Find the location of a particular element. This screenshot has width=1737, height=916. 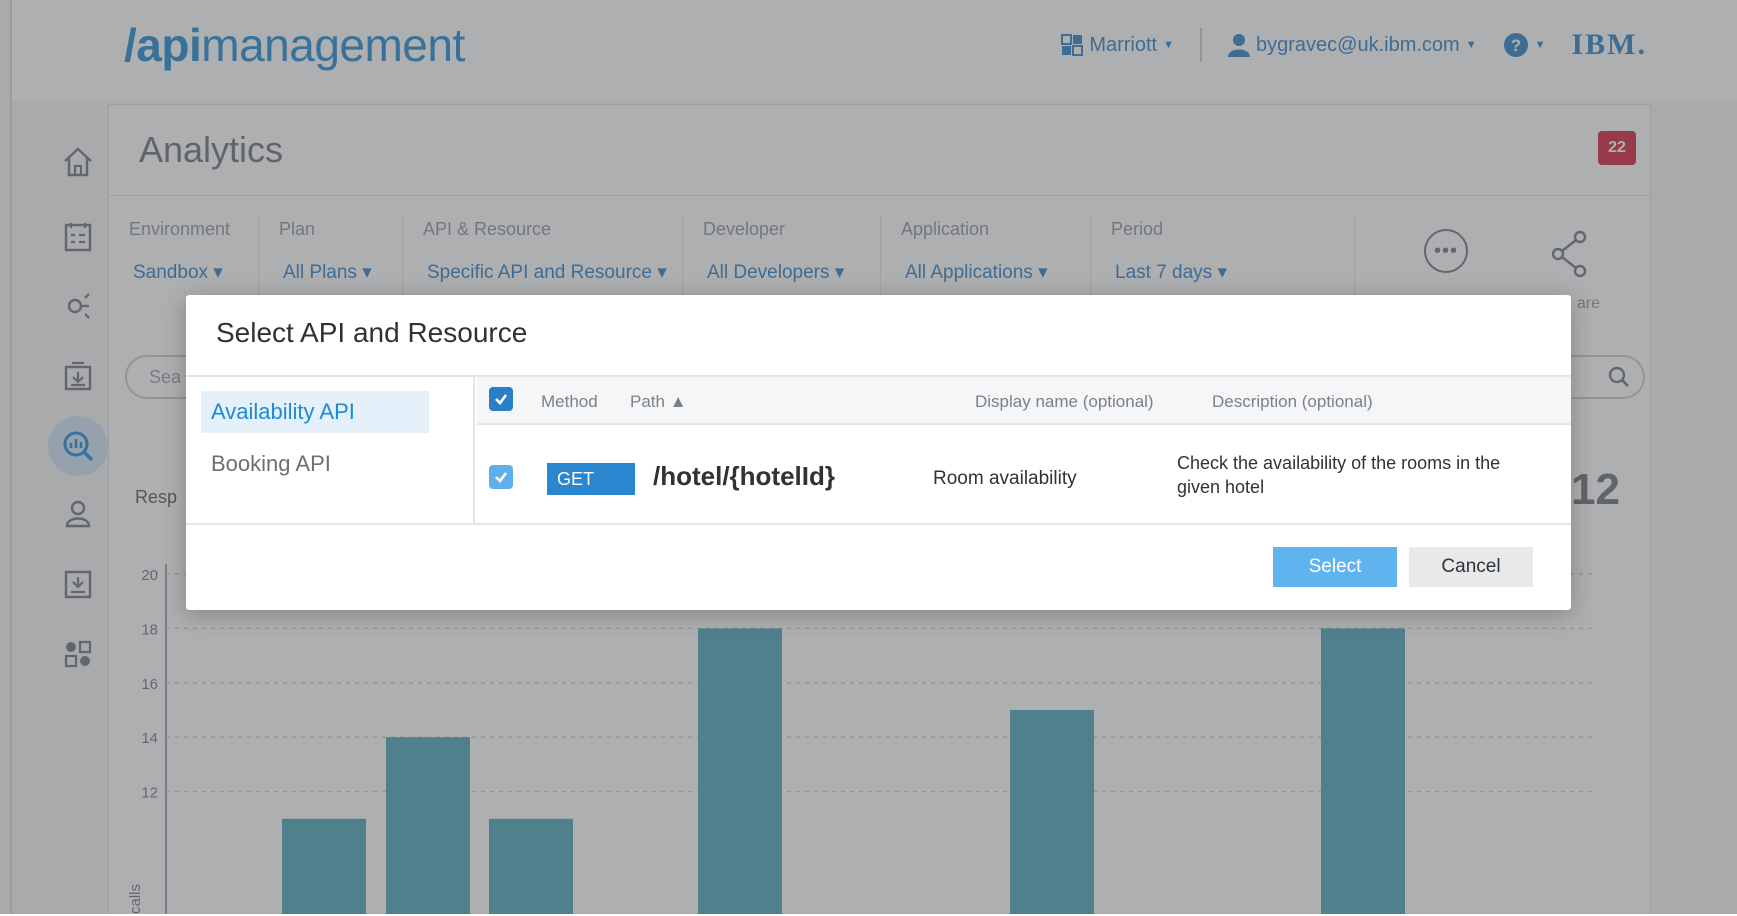

api-item-booking: Booking API is located at coordinates (315, 464).